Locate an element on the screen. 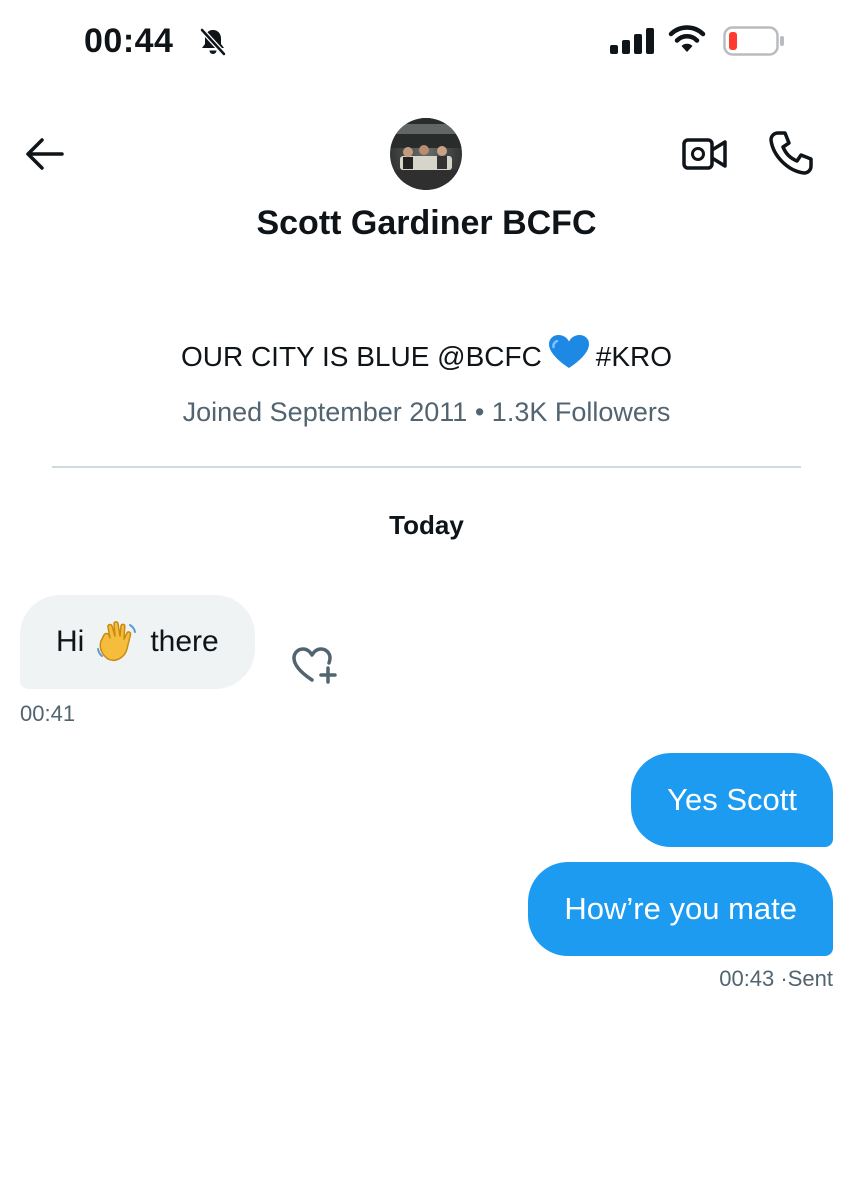  contact-bio: OUR CITY IS BLUE @BCFC #KRO is located at coordinates (426, 353).